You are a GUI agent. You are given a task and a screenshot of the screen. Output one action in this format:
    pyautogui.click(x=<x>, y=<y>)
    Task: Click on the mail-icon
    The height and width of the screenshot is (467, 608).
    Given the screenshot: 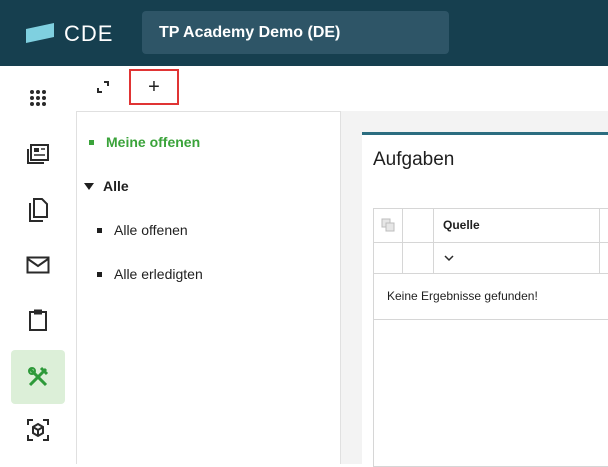 What is the action you would take?
    pyautogui.click(x=38, y=265)
    